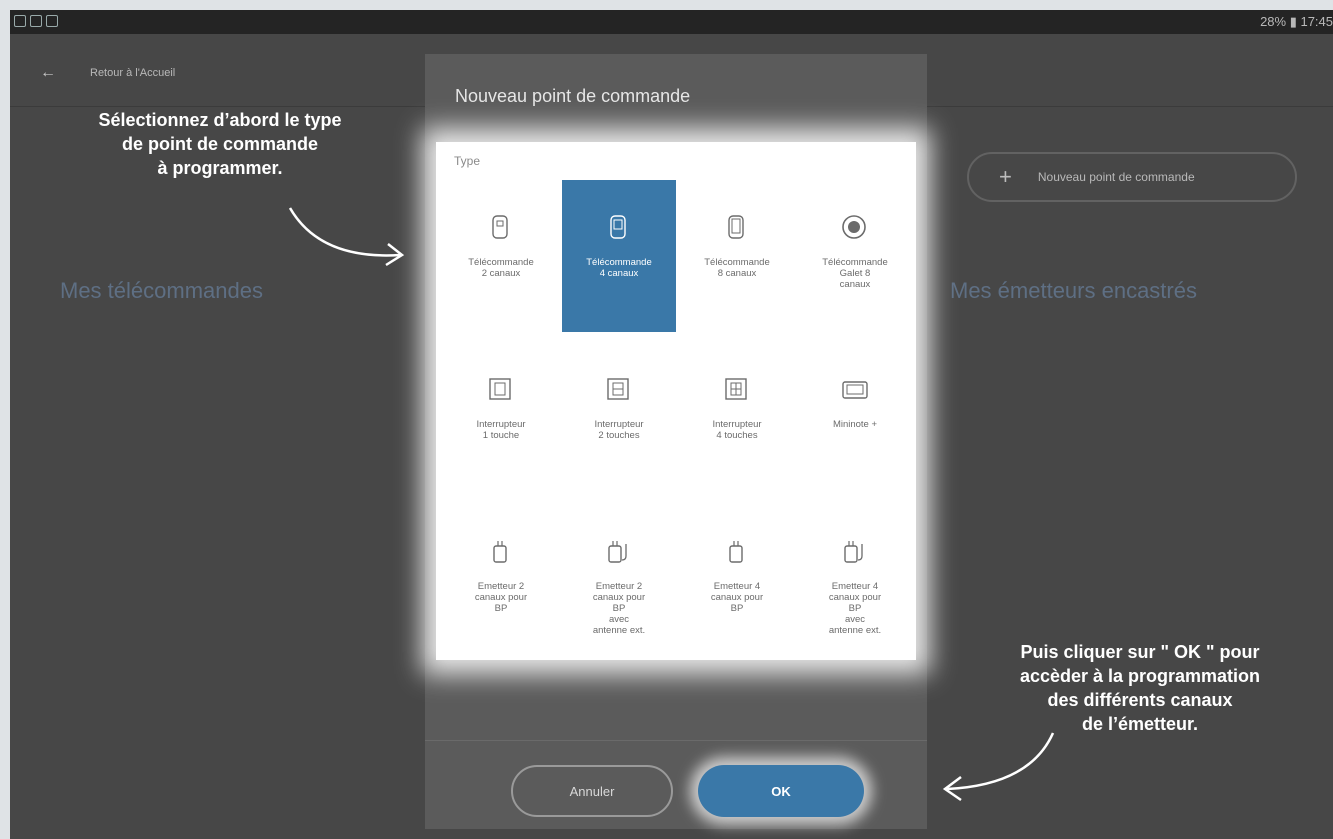  I want to click on section-built-in-emitters: Mes émetteurs encastrés, so click(1073, 290).